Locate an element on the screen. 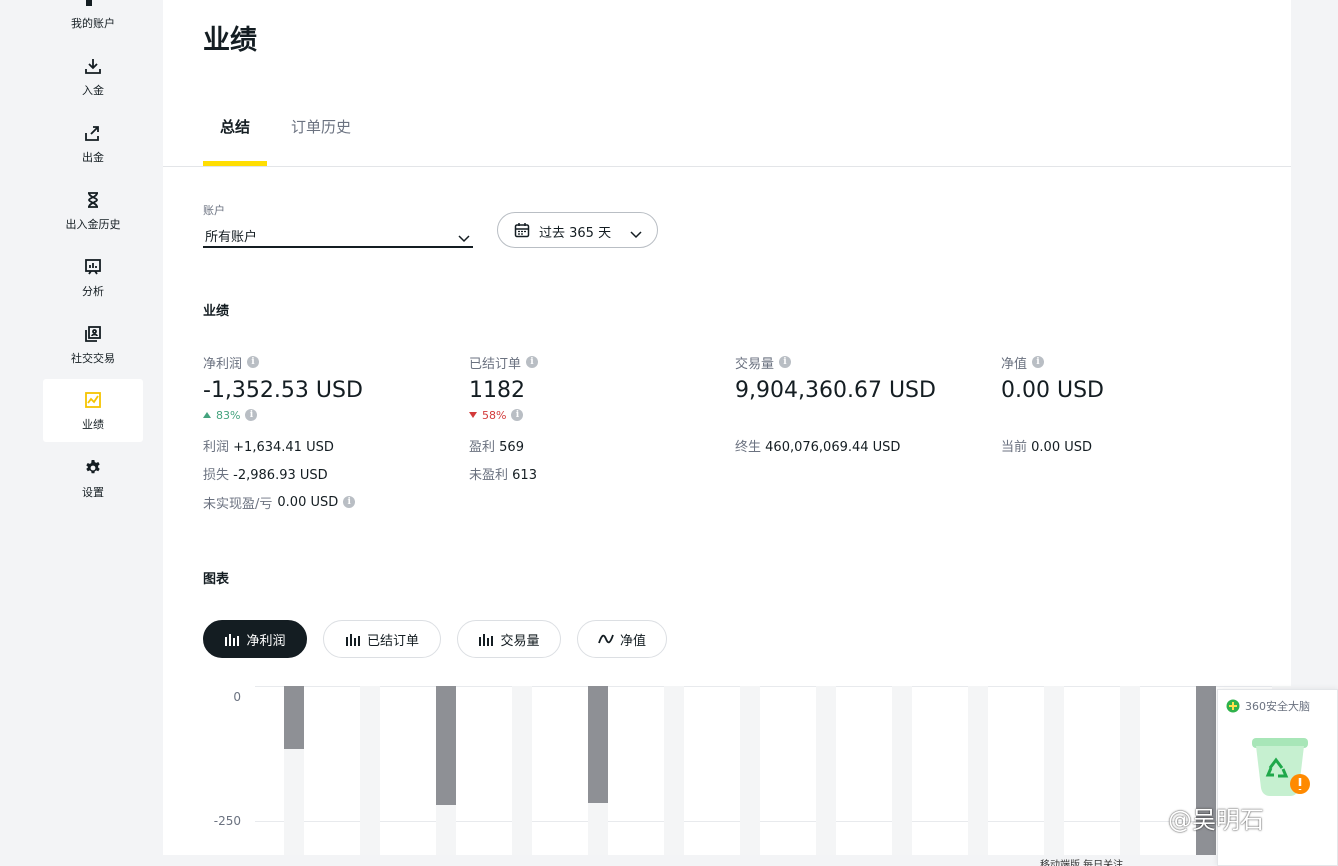  sidebar-item-social-trading: 社交交易 is located at coordinates (93, 344).